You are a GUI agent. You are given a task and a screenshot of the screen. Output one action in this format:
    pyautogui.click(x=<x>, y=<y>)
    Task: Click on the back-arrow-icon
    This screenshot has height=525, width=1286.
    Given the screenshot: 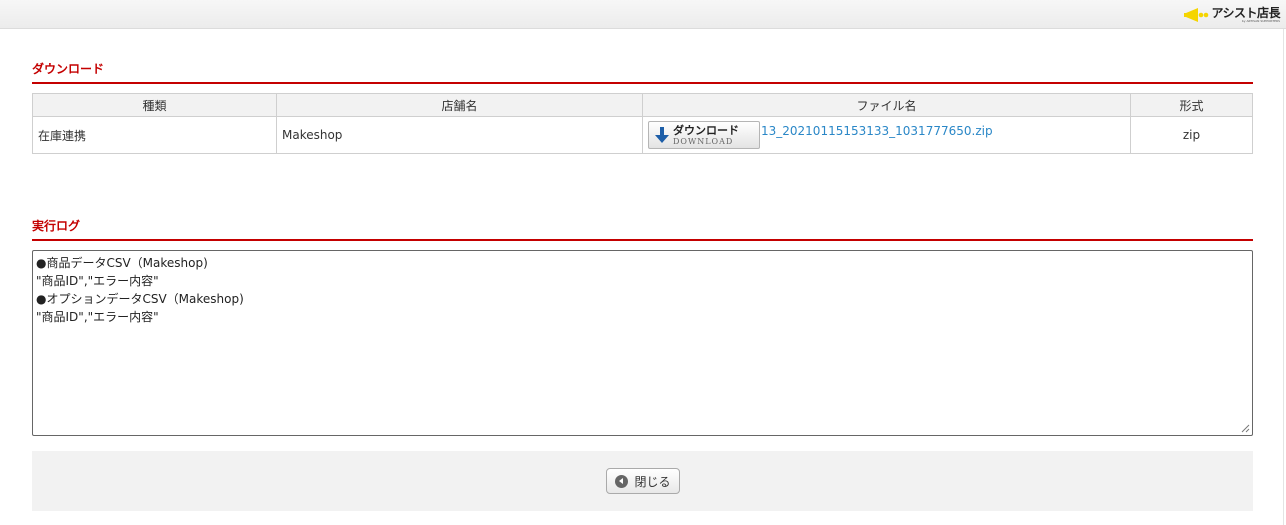 What is the action you would take?
    pyautogui.click(x=622, y=481)
    